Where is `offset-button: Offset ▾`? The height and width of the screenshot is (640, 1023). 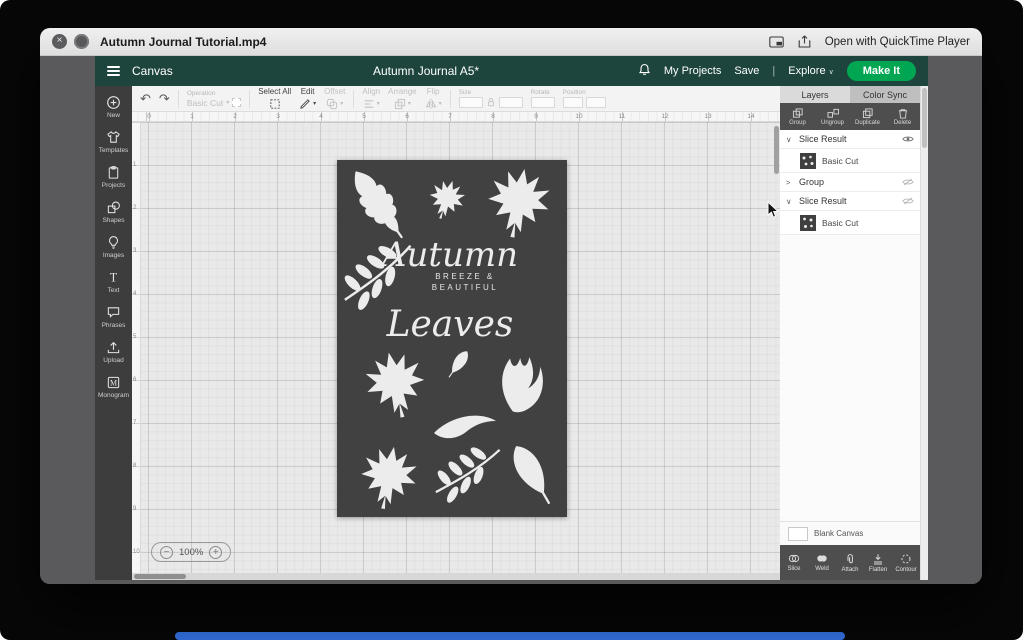 offset-button: Offset ▾ is located at coordinates (334, 98).